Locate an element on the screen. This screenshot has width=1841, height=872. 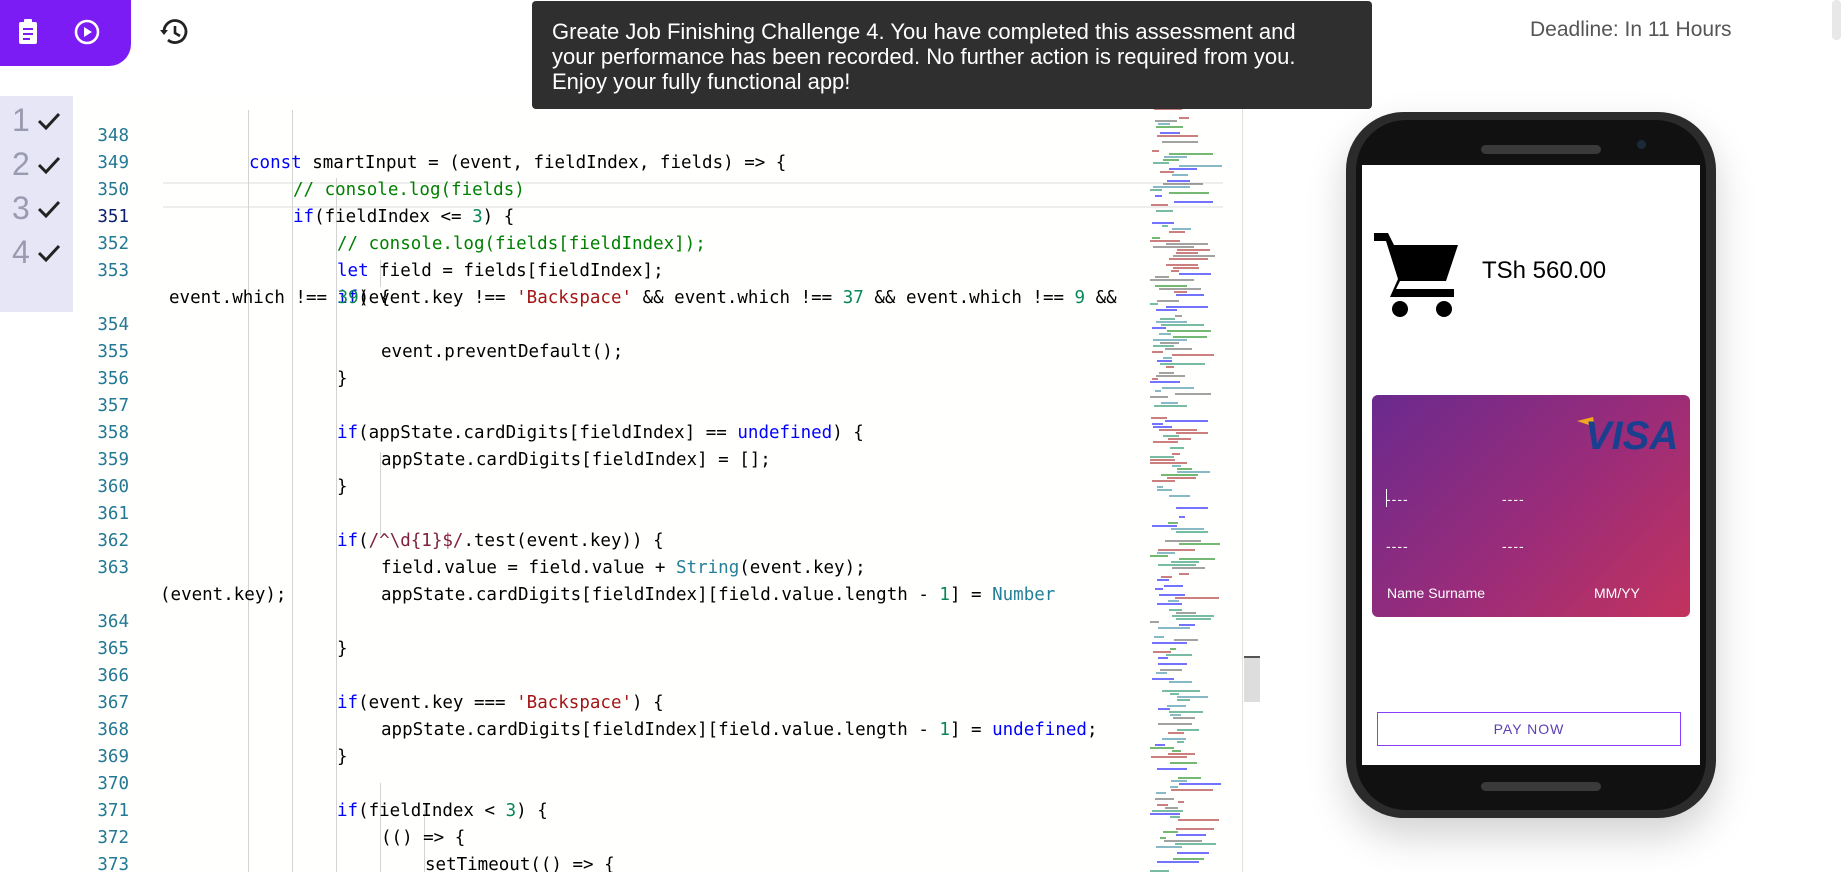
task-item: 1 is located at coordinates (36, 120).